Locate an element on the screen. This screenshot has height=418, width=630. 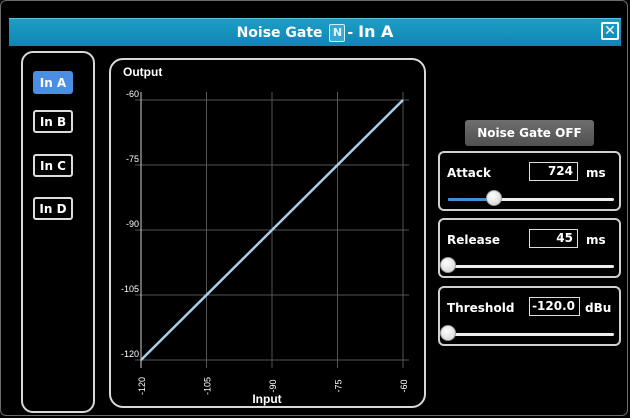
release-slider-track is located at coordinates (531, 266).